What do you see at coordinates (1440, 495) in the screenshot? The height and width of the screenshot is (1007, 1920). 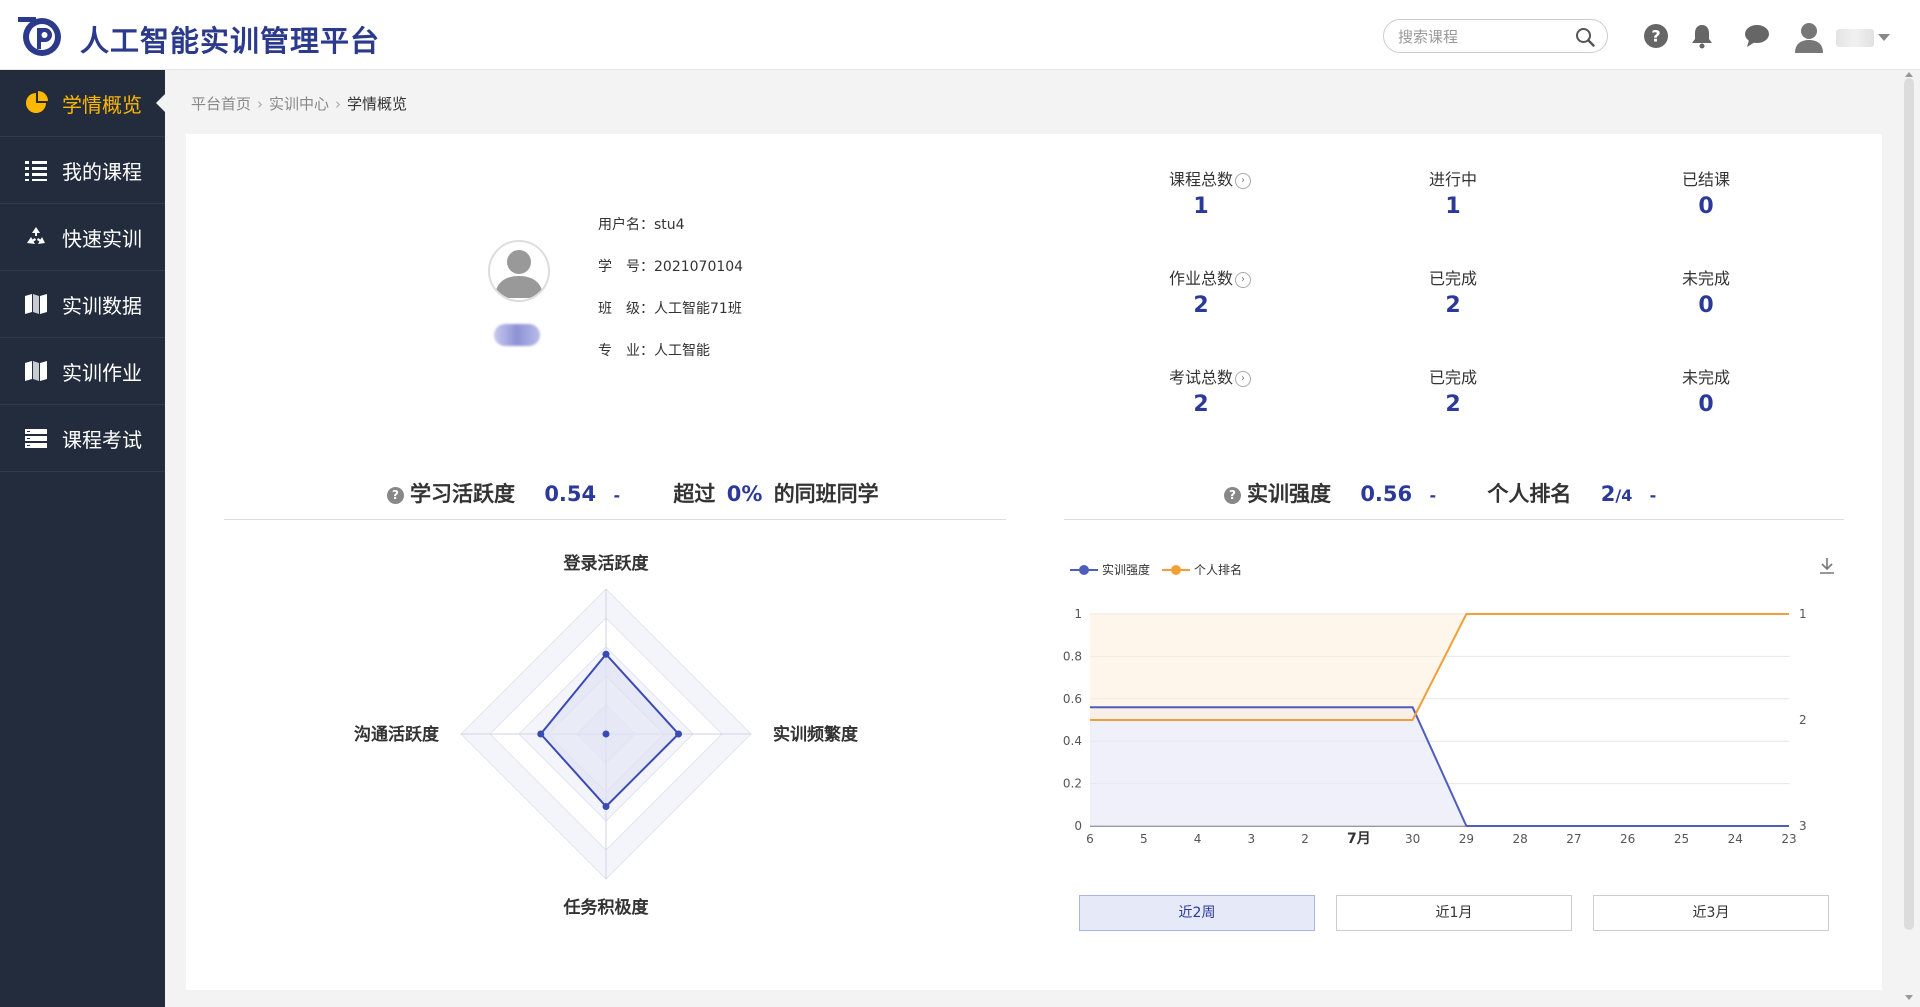 I see `training-heading: ? 实训强度 0.56 - 个人排名 2/4 -` at bounding box center [1440, 495].